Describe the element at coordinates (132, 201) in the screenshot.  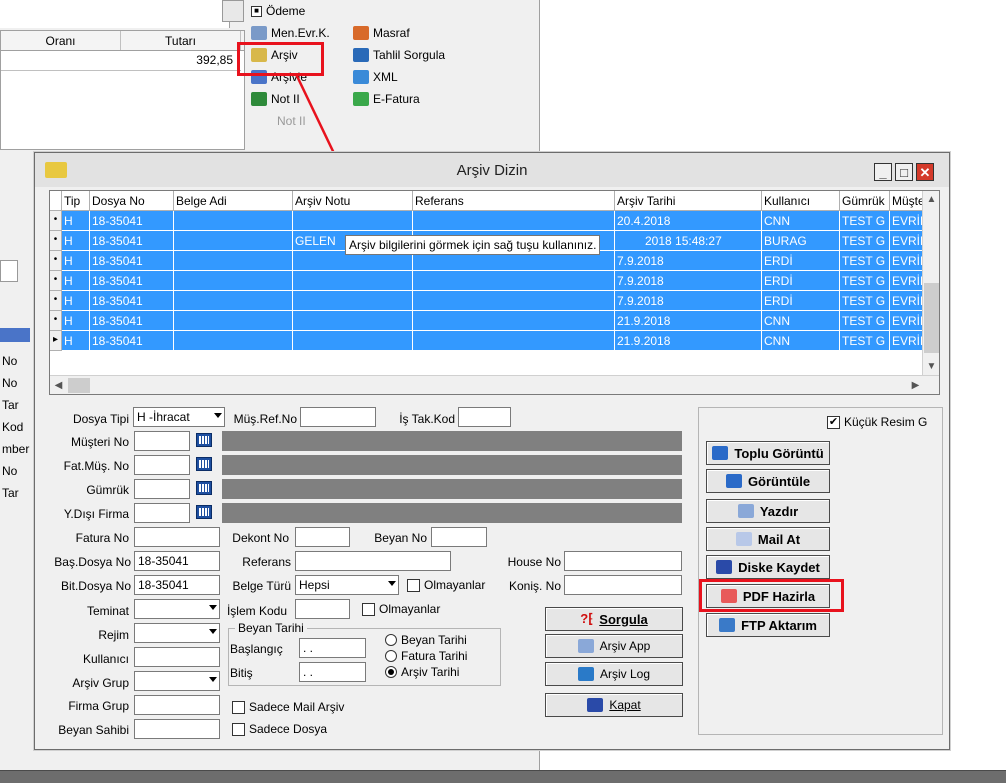
I see `col-header-dosya-no: Dosya No` at that location.